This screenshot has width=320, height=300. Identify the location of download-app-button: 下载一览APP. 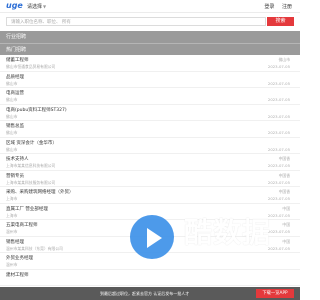
(275, 293).